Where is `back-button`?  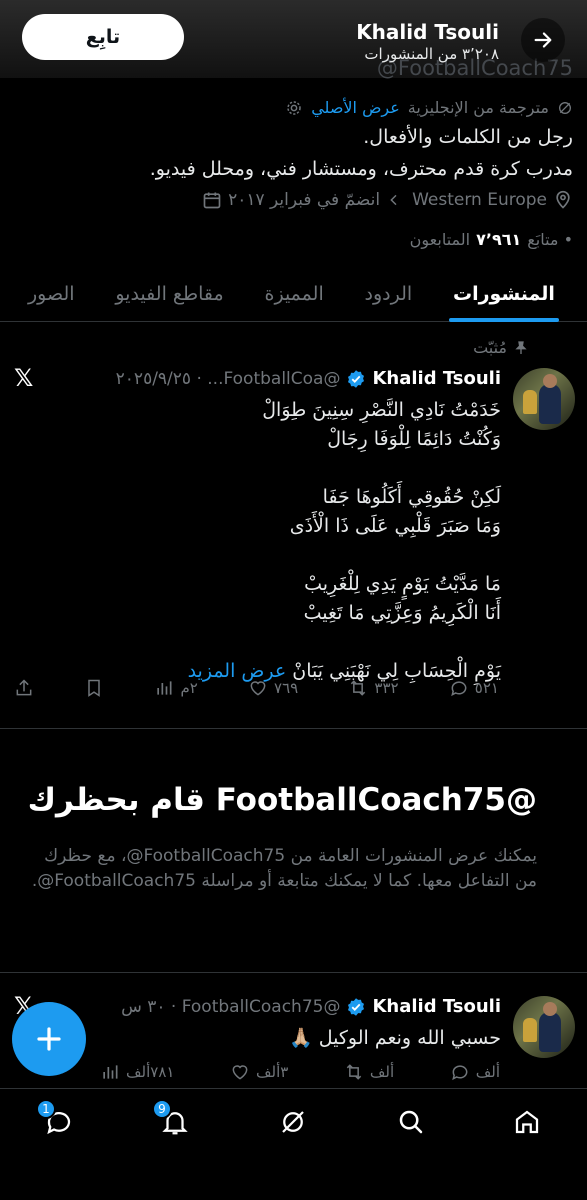
back-button is located at coordinates (543, 40).